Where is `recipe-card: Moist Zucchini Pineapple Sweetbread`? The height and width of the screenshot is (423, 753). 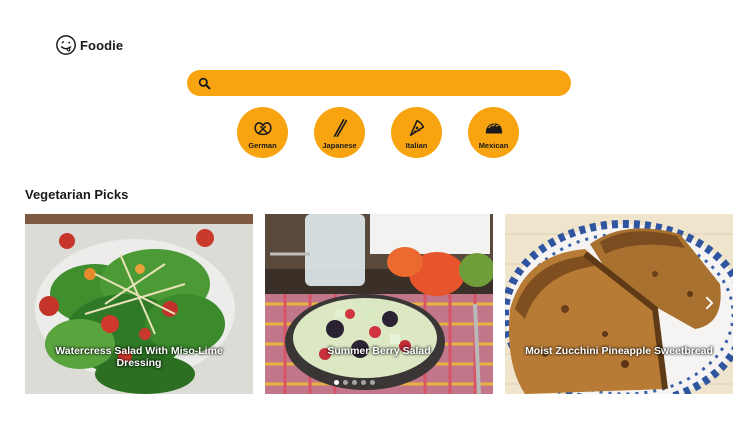
recipe-card: Moist Zucchini Pineapple Sweetbread is located at coordinates (619, 304).